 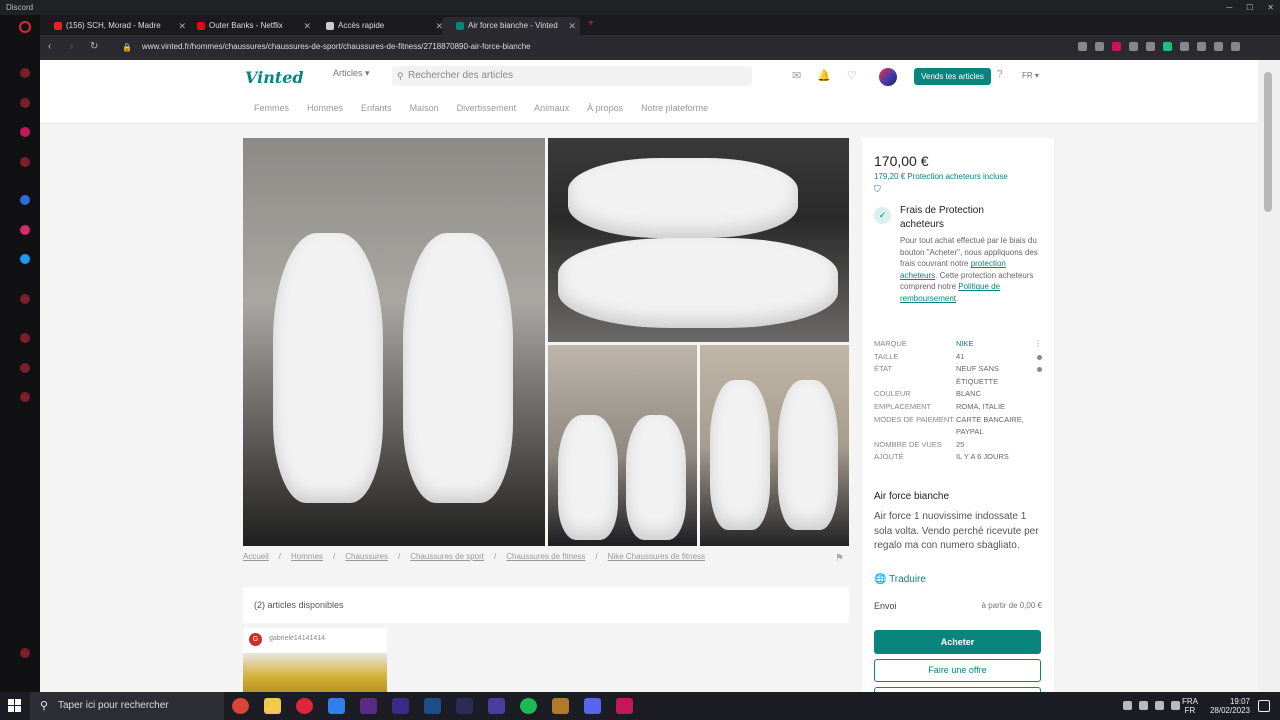 I want to click on chrome-icon, so click(x=240, y=706).